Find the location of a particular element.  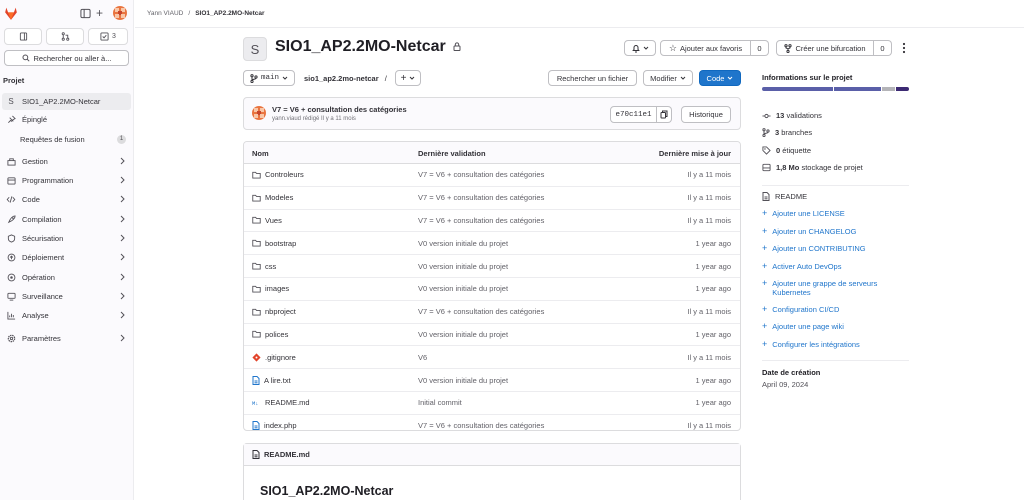

file-name-cell: index.php is located at coordinates (274, 425).